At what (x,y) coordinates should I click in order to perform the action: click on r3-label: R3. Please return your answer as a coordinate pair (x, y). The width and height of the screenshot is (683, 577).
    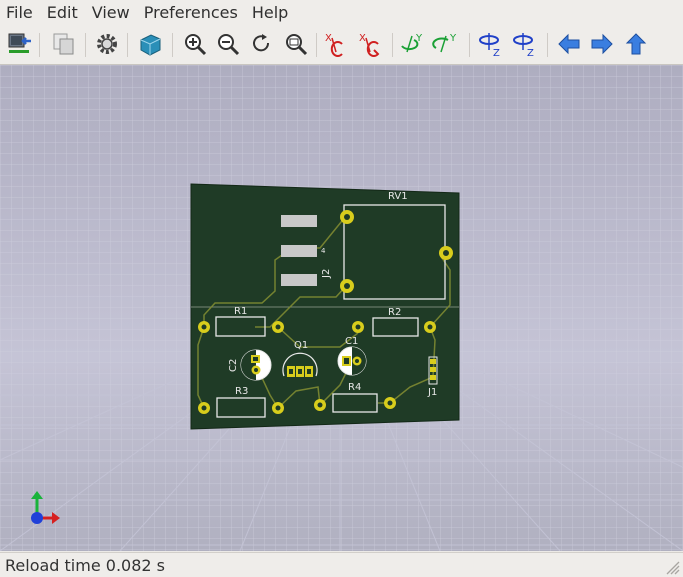
    Looking at the image, I should click on (241, 391).